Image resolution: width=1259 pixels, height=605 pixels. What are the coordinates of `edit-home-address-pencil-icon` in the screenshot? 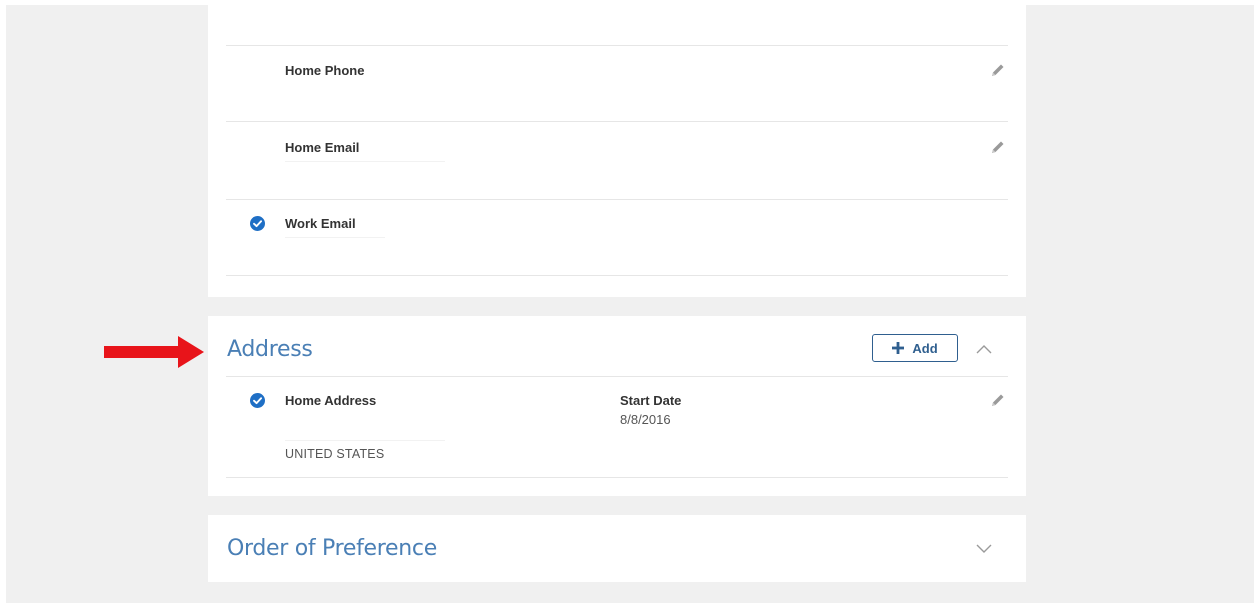 It's located at (998, 400).